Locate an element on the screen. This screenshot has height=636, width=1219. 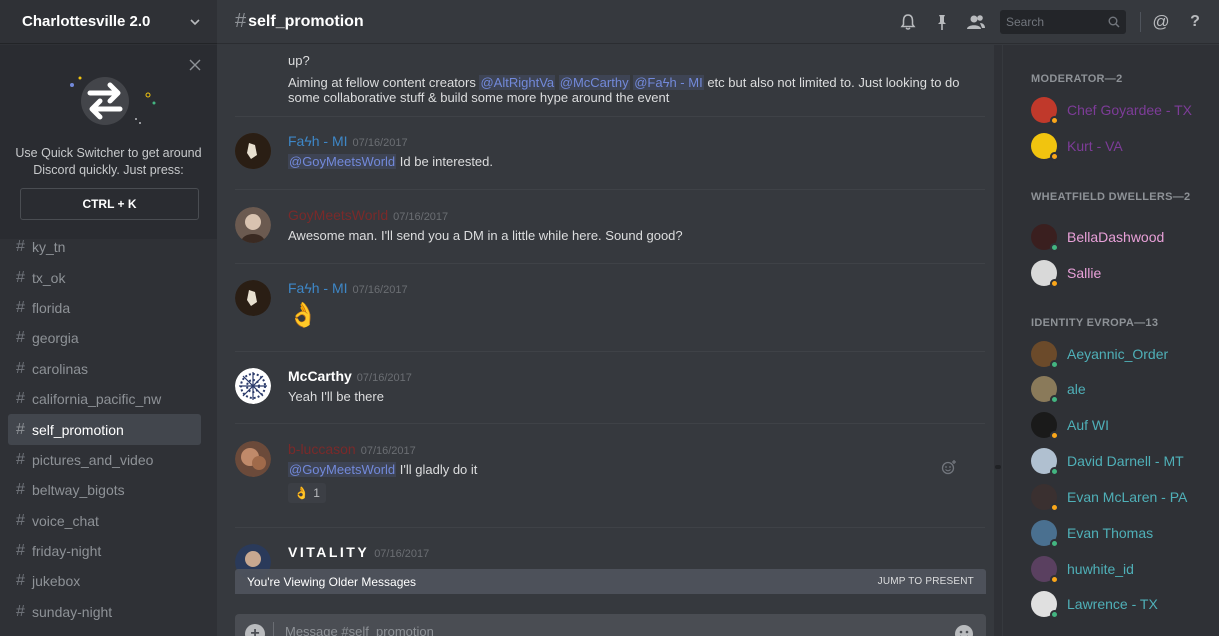
emoji-picker-icon is located at coordinates (964, 630).